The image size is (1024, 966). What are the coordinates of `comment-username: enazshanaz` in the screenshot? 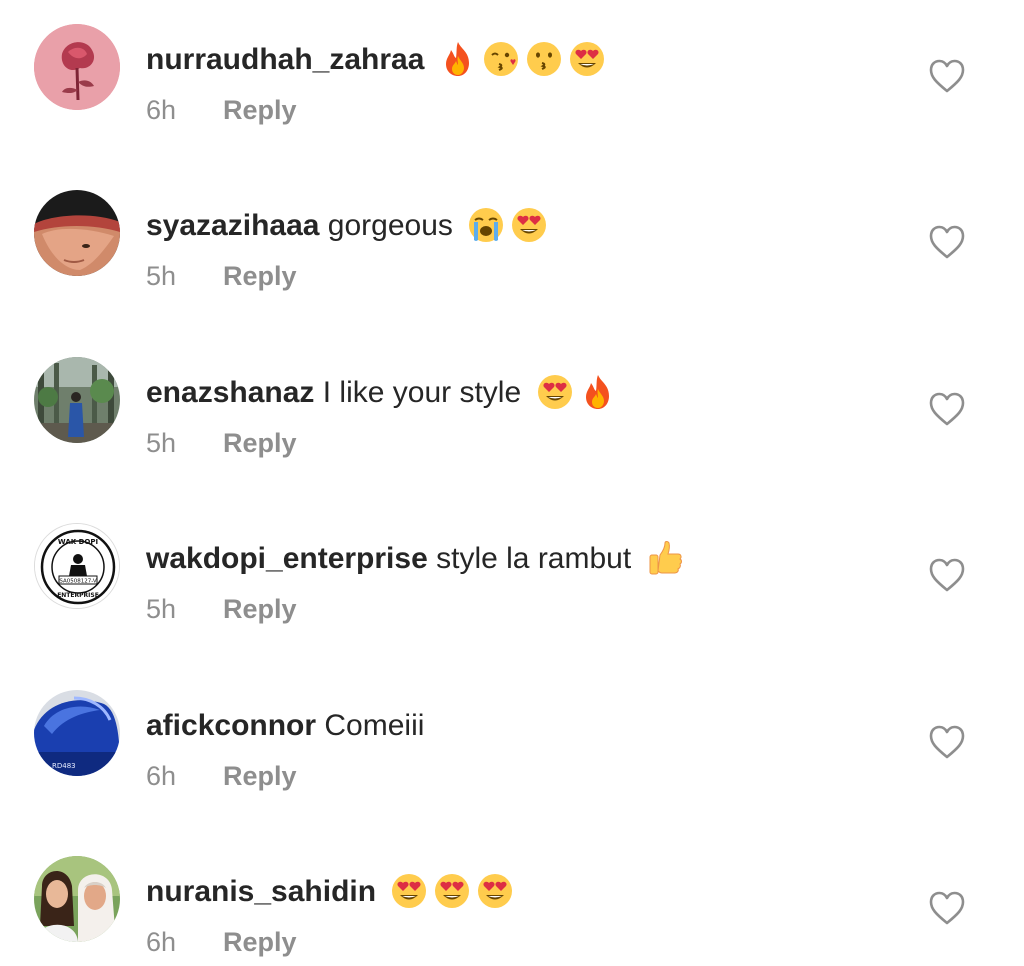 It's located at (230, 392).